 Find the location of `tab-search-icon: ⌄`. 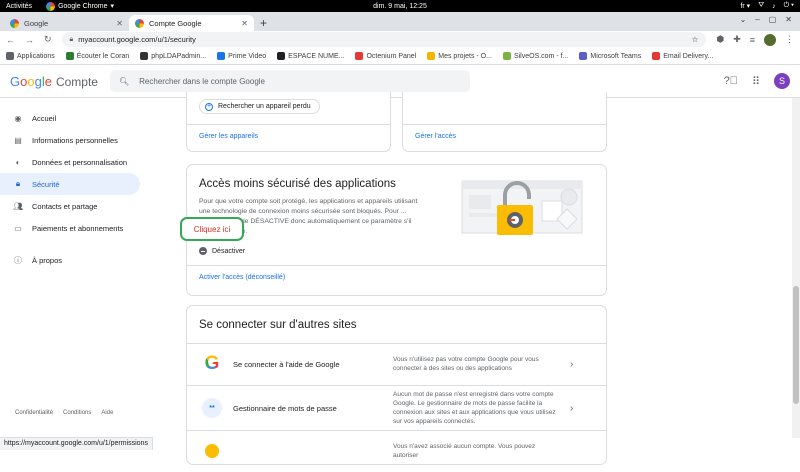

tab-search-icon: ⌄ is located at coordinates (743, 19).